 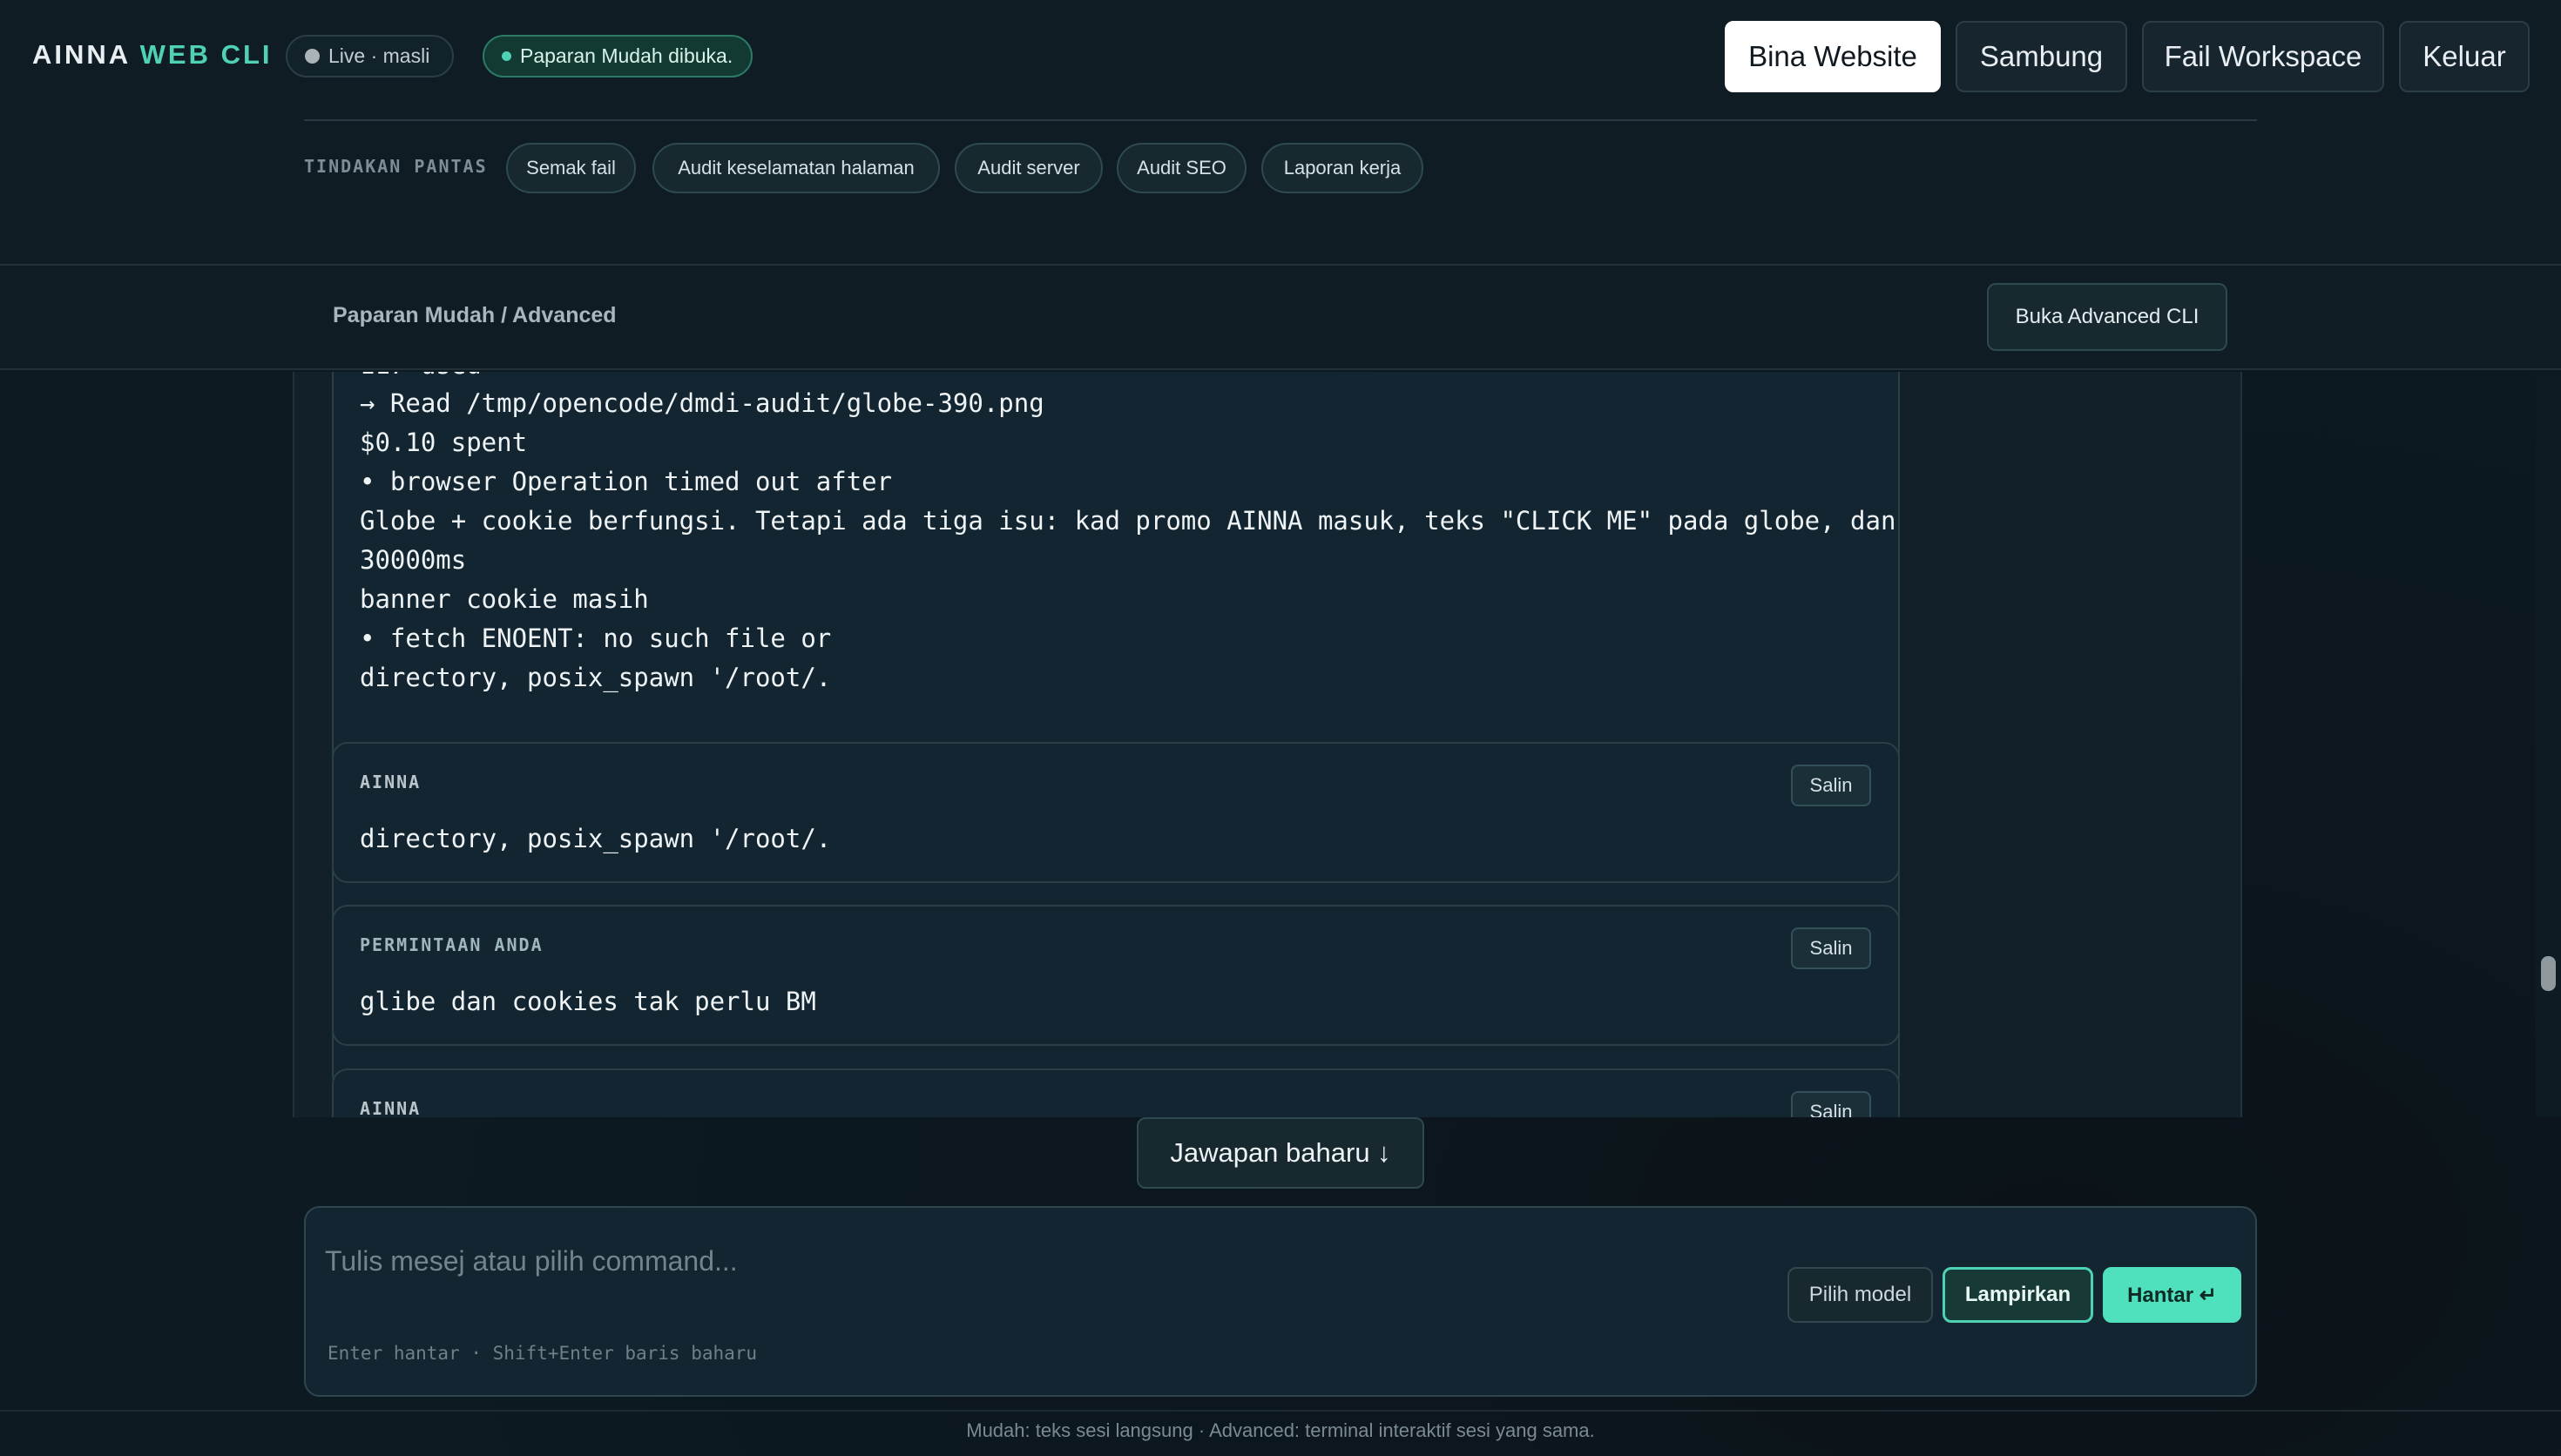 I want to click on quick-action-seo-audit: Audit SEO, so click(x=1182, y=168).